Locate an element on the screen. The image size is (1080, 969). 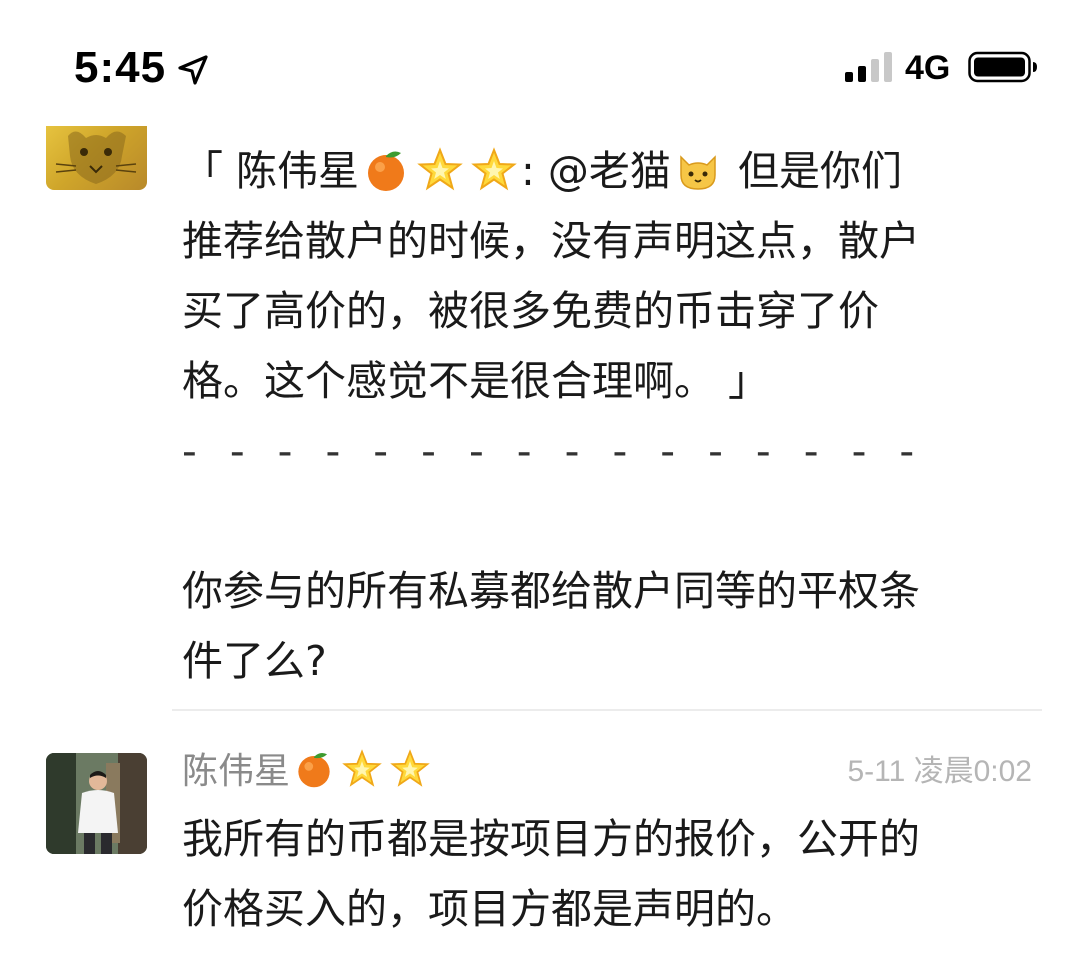
signal-icon is located at coordinates (868, 67).